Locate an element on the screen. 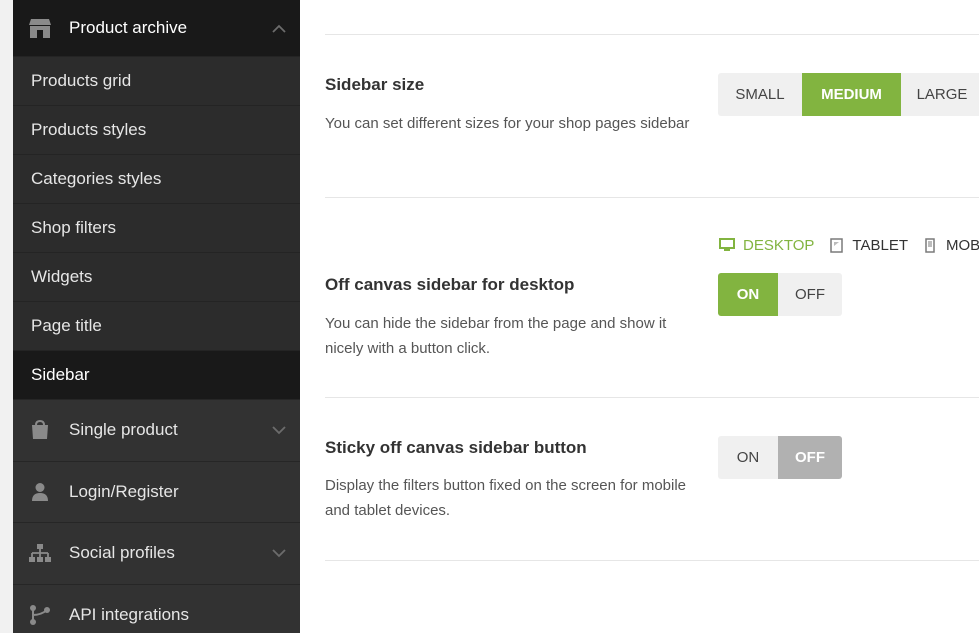  sidebar-item-shop-filters: Shop filters is located at coordinates (156, 227).